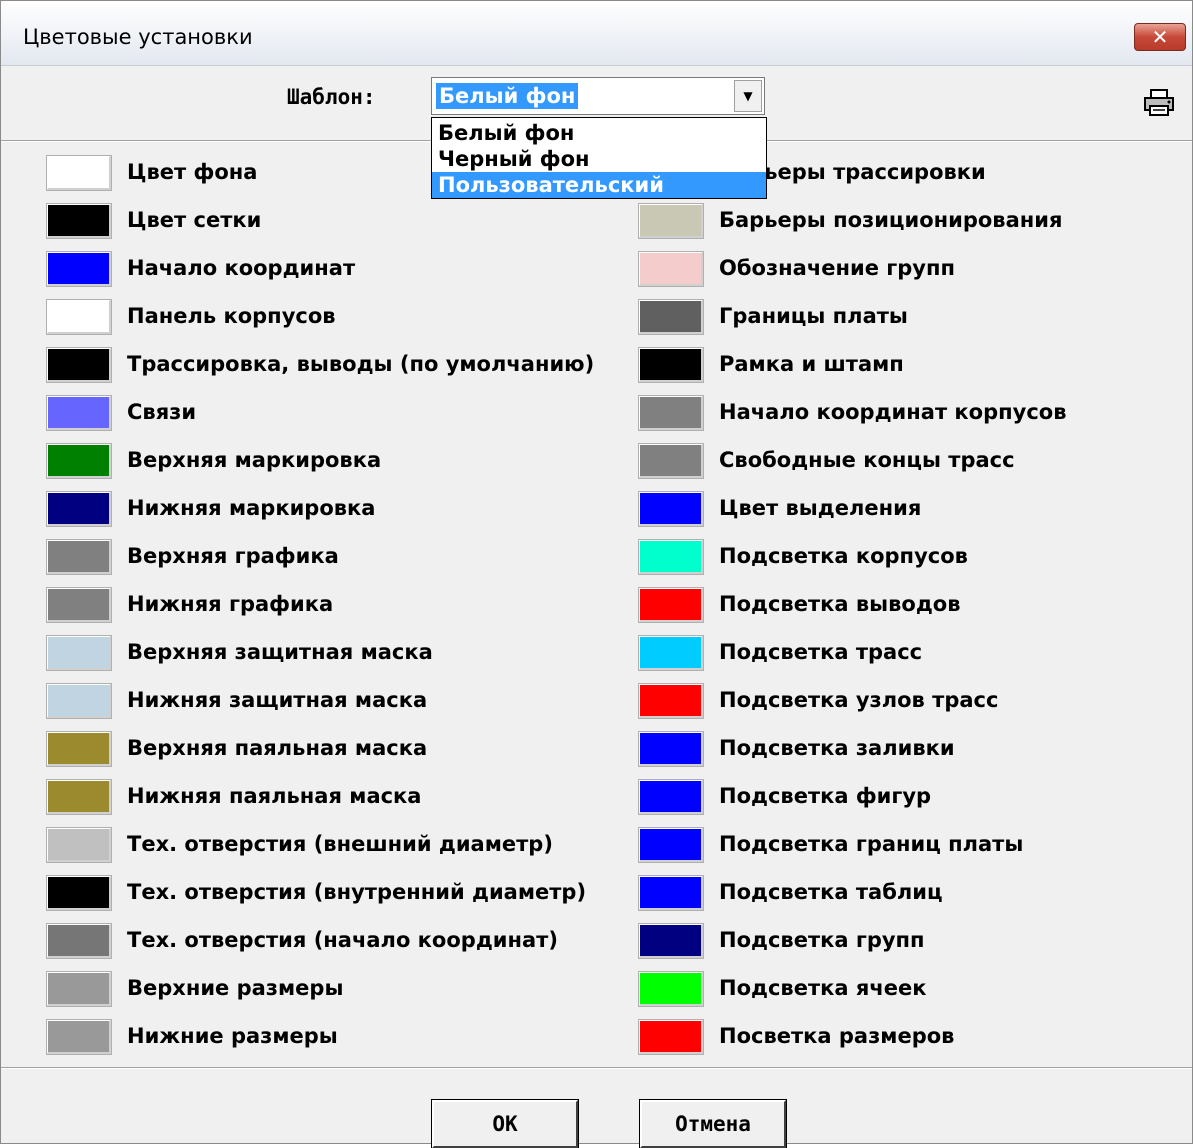 The width and height of the screenshot is (1193, 1148). What do you see at coordinates (342, 940) in the screenshot?
I see `left-color-label: Тех. отверстия (начало координат)` at bounding box center [342, 940].